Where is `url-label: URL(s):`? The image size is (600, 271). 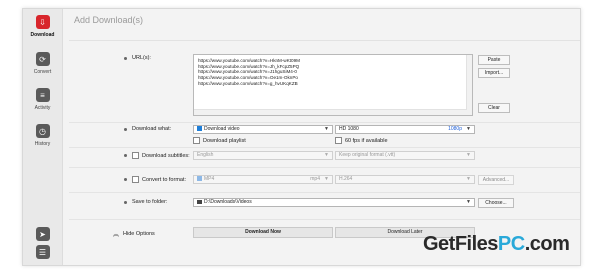
url-label: URL(s): is located at coordinates (141, 58).